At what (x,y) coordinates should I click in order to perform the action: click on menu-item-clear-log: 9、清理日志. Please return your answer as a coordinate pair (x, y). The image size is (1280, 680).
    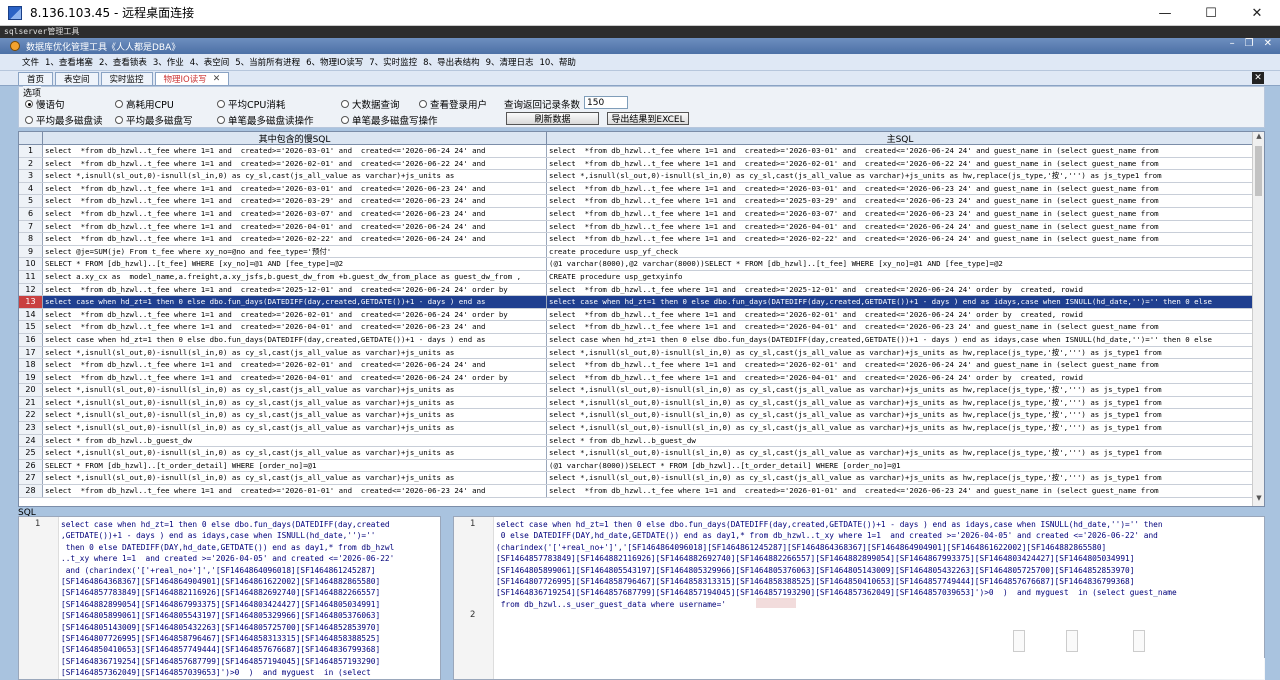
    Looking at the image, I should click on (510, 62).